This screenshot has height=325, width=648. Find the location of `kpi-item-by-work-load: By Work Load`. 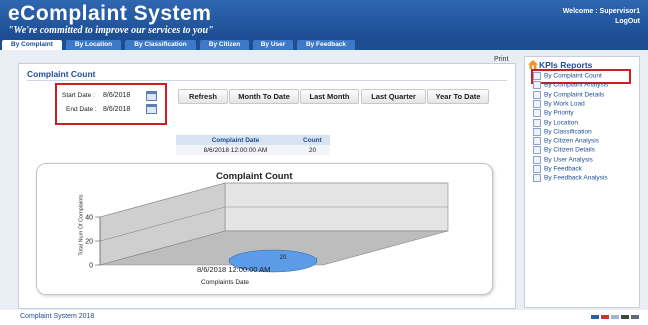

kpi-item-by-work-load: By Work Load is located at coordinates (559, 103).